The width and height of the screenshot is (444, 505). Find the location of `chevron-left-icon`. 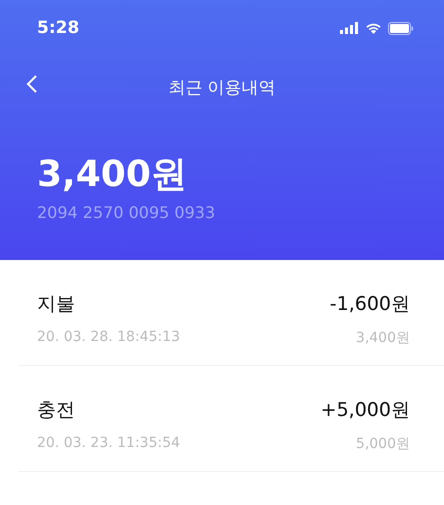

chevron-left-icon is located at coordinates (32, 84).